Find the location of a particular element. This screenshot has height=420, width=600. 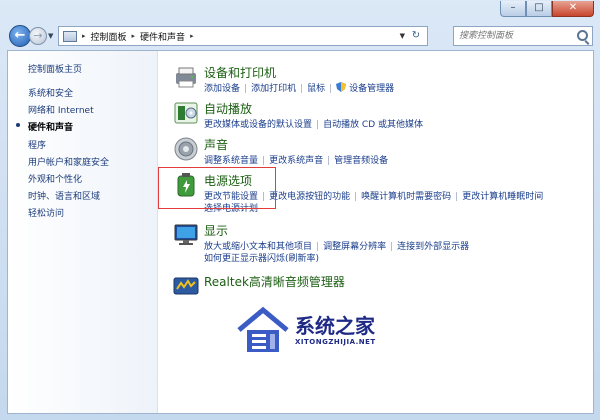

sidebar-item-user-accounts: 用户帐户和家庭安全 is located at coordinates (68, 161).